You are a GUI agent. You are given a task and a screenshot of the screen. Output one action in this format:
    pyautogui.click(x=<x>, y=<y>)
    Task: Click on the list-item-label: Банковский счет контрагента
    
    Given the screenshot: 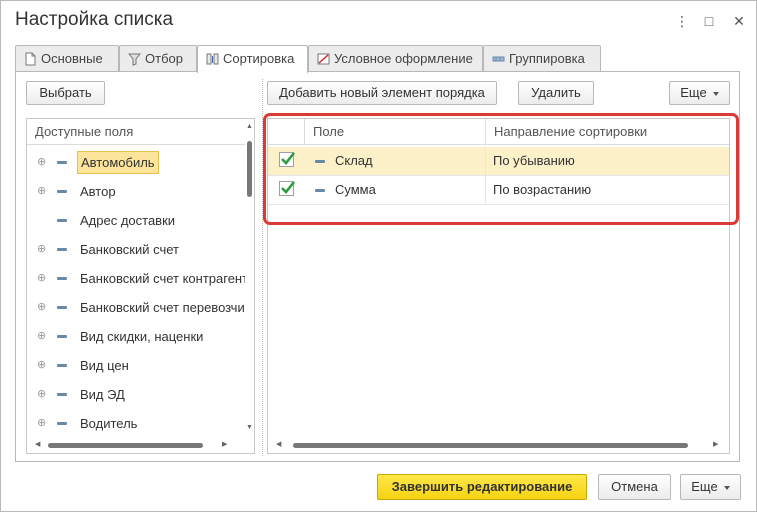 What is the action you would take?
    pyautogui.click(x=167, y=278)
    